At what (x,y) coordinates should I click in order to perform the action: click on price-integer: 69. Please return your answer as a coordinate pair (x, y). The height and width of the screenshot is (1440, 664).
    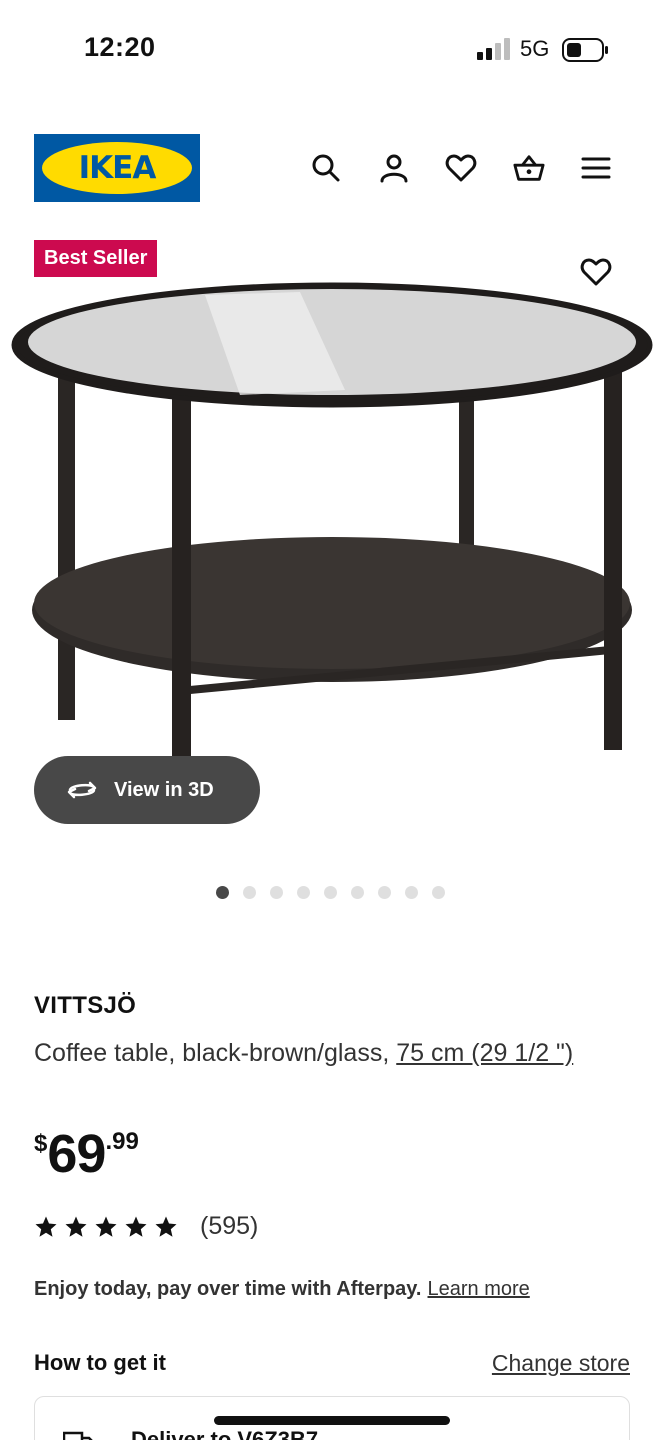
    Looking at the image, I should click on (76, 1154).